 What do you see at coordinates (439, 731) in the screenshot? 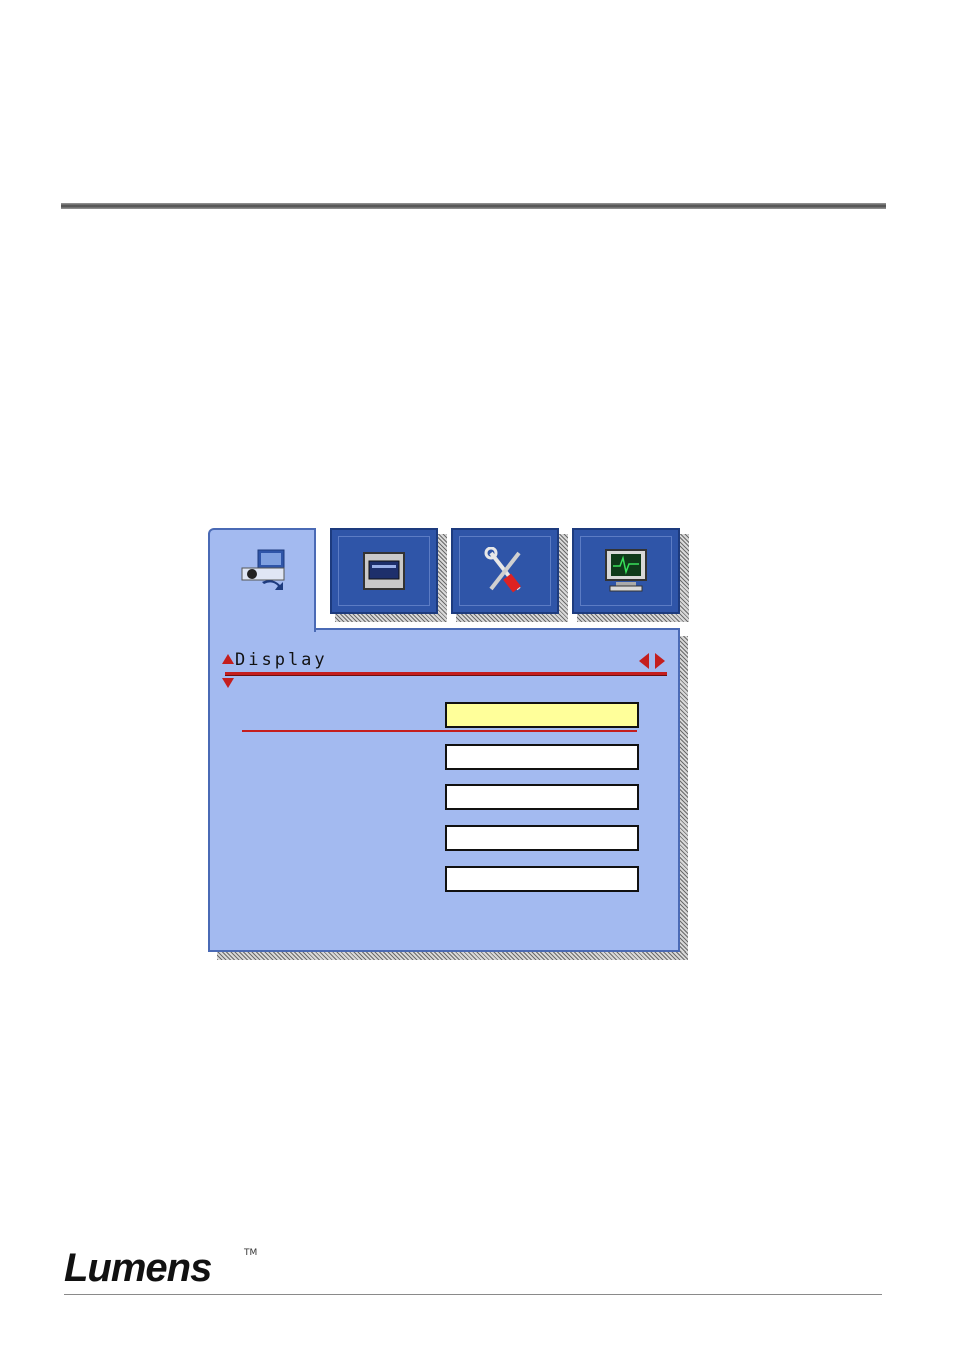
I see `selected-row-underline` at bounding box center [439, 731].